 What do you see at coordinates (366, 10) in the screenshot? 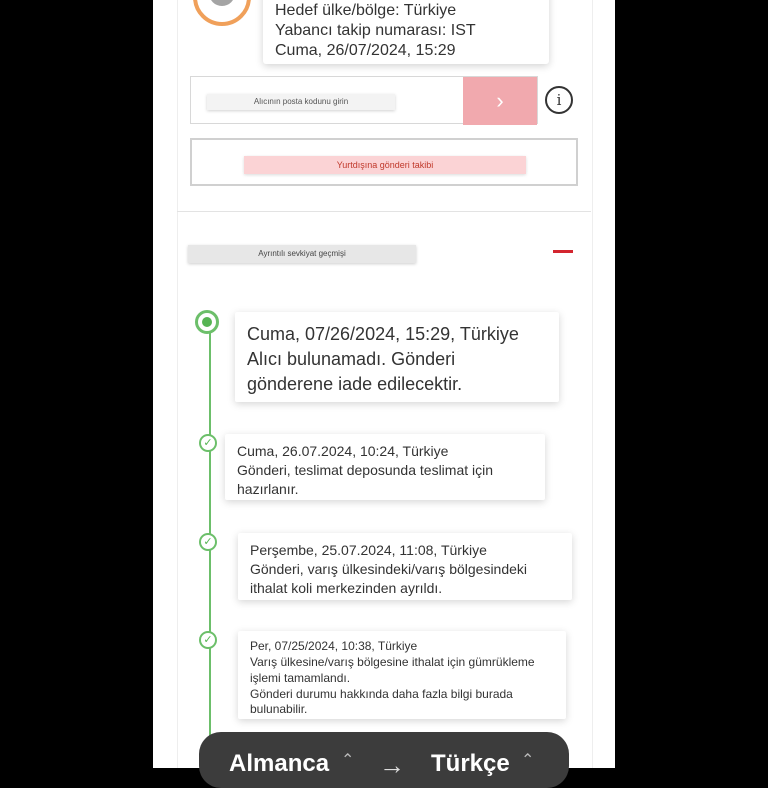
I see `destination-text: Hedef ülke/bölge: Türkiye` at bounding box center [366, 10].